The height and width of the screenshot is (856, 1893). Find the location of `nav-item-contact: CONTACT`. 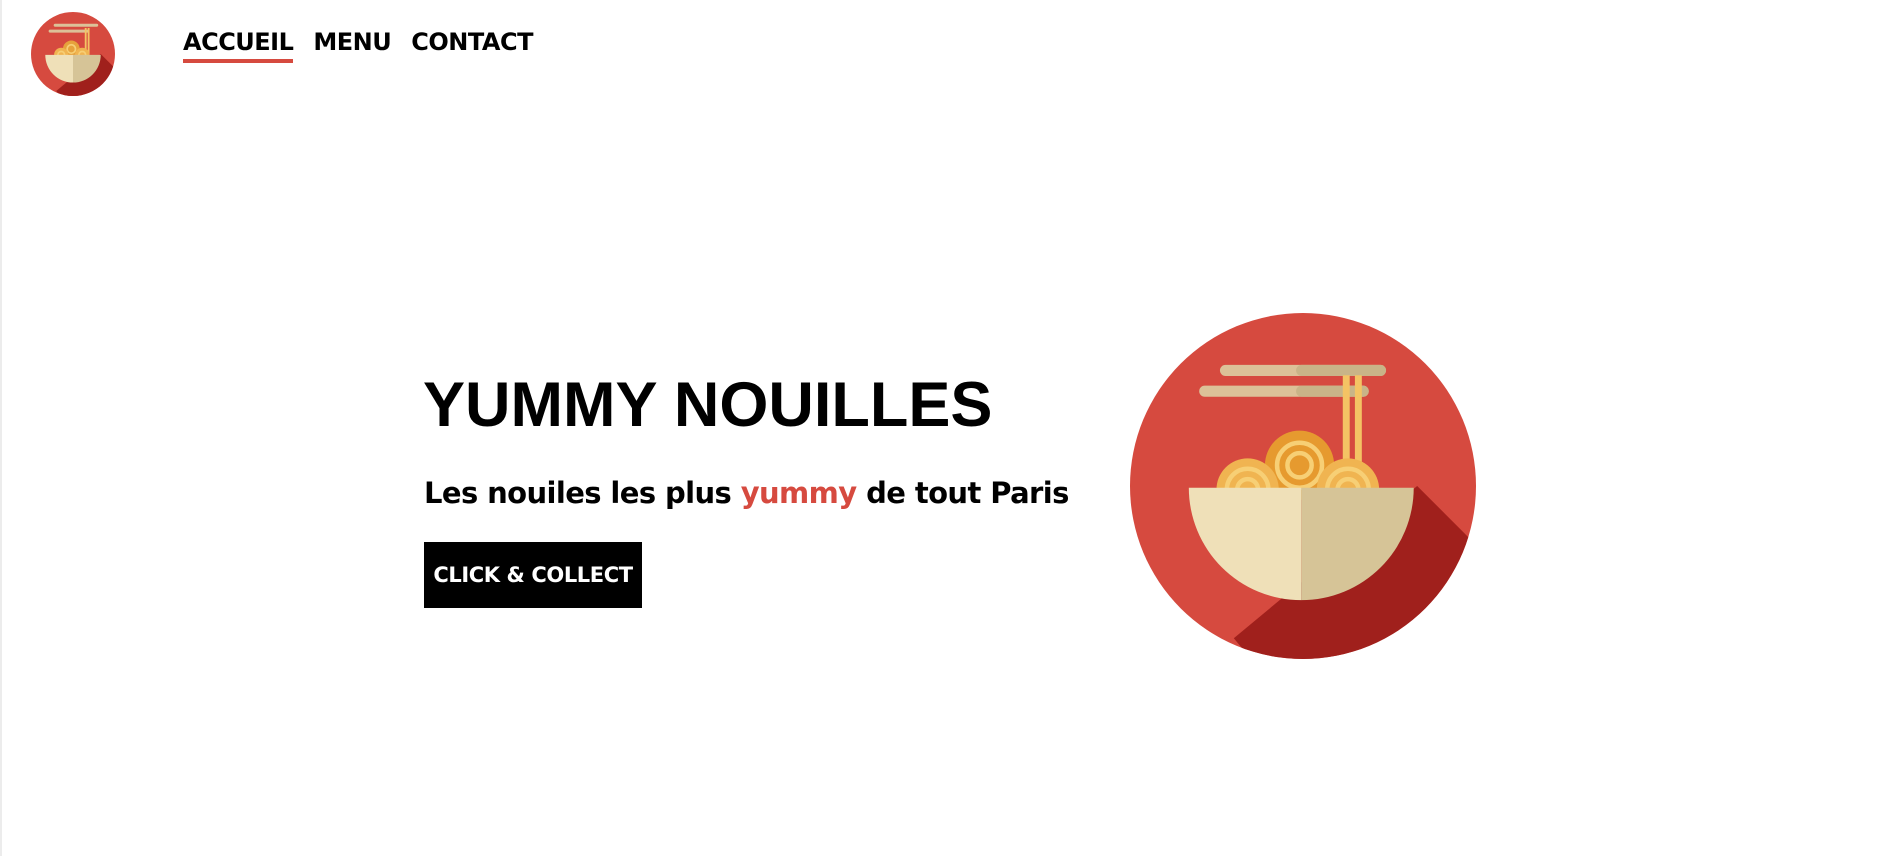

nav-item-contact: CONTACT is located at coordinates (472, 45).